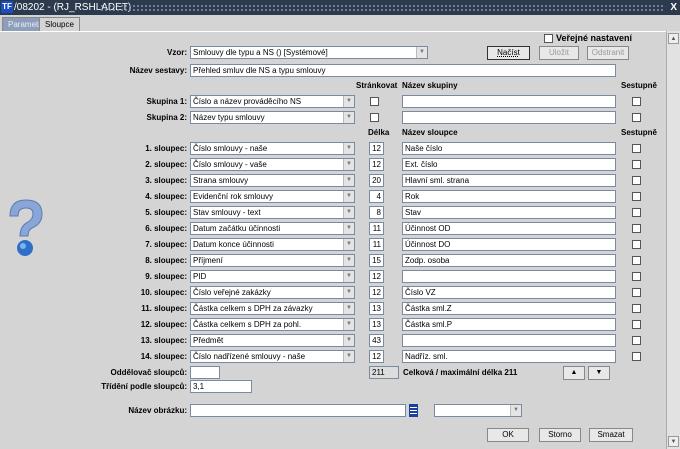 The height and width of the screenshot is (449, 680). Describe the element at coordinates (413, 410) in the screenshot. I see `list-icon` at that location.